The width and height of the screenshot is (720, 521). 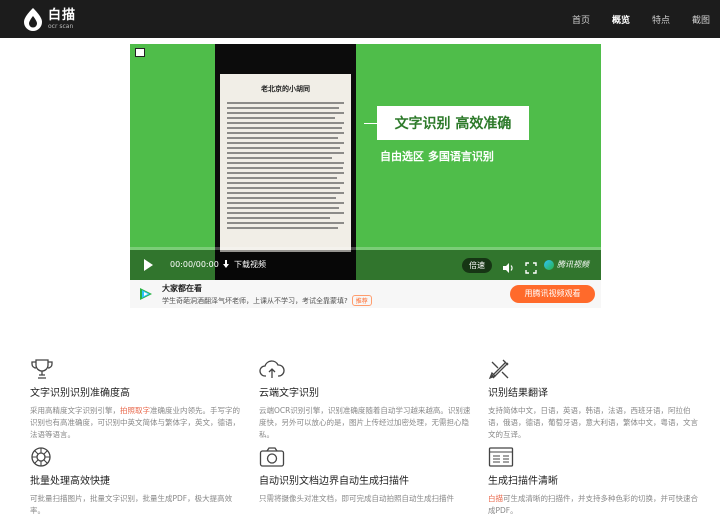 I want to click on speed-button: 倍速, so click(x=477, y=265).